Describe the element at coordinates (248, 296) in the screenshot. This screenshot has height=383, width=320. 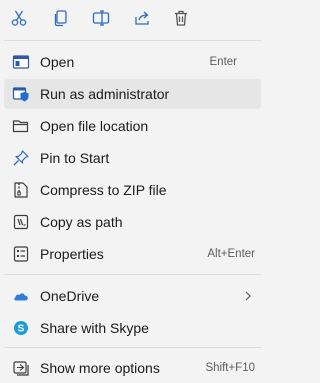
I see `chevron-right-icon` at that location.